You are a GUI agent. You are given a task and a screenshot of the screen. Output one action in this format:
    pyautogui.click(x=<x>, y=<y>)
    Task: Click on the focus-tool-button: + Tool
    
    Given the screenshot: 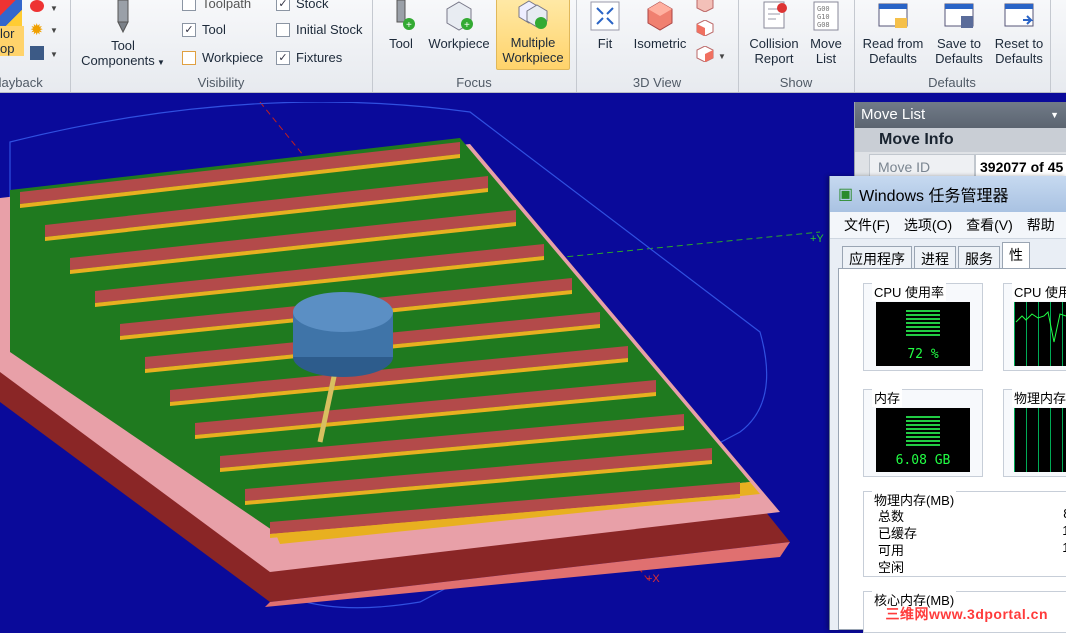 What is the action you would take?
    pyautogui.click(x=401, y=25)
    